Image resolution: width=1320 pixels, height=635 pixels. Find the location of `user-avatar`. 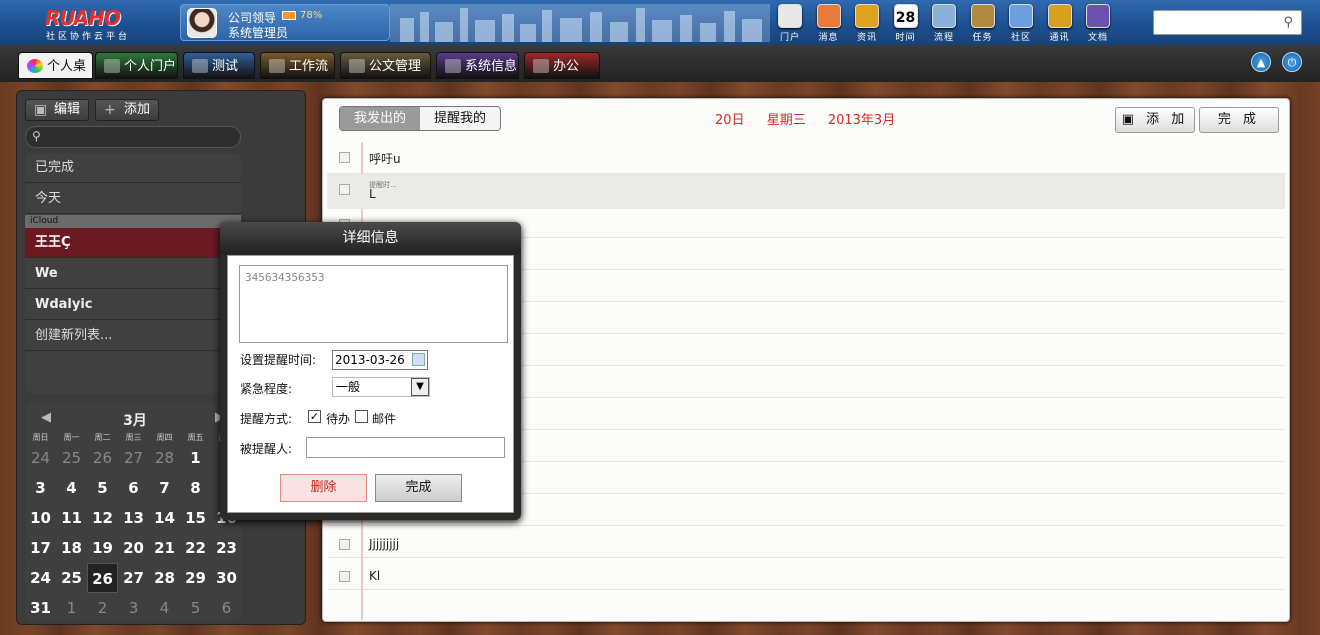

user-avatar is located at coordinates (202, 23).